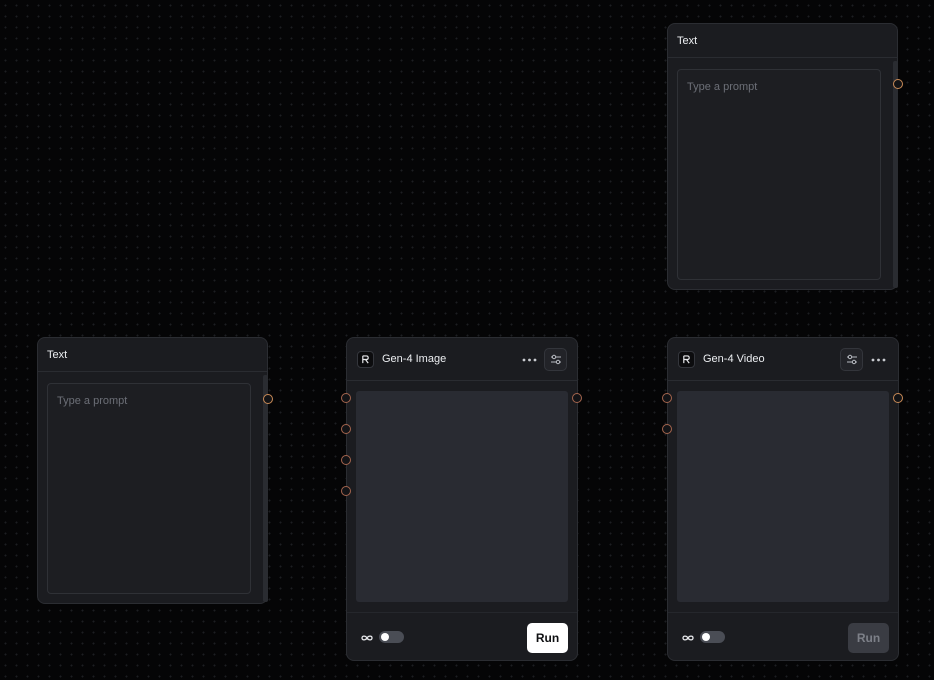  What do you see at coordinates (783, 496) in the screenshot?
I see `video-preview-area` at bounding box center [783, 496].